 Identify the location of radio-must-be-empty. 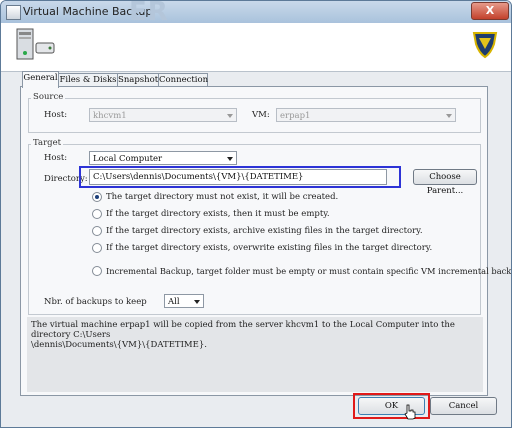
(97, 214).